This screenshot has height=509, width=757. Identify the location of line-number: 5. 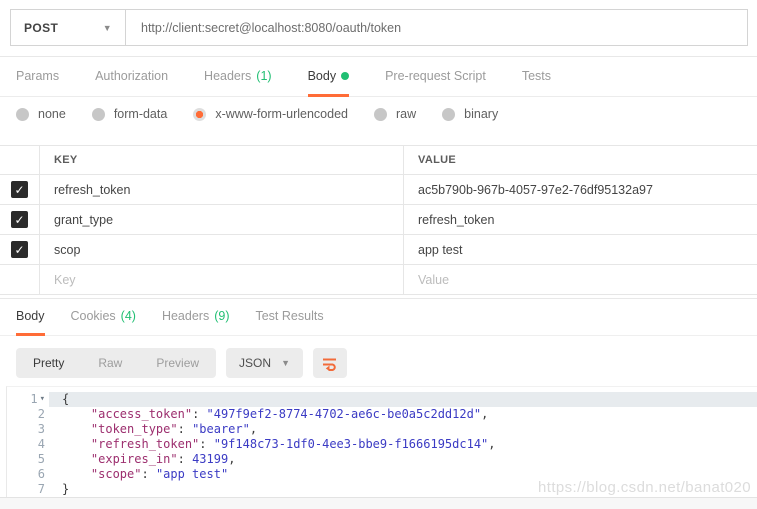
(41, 459).